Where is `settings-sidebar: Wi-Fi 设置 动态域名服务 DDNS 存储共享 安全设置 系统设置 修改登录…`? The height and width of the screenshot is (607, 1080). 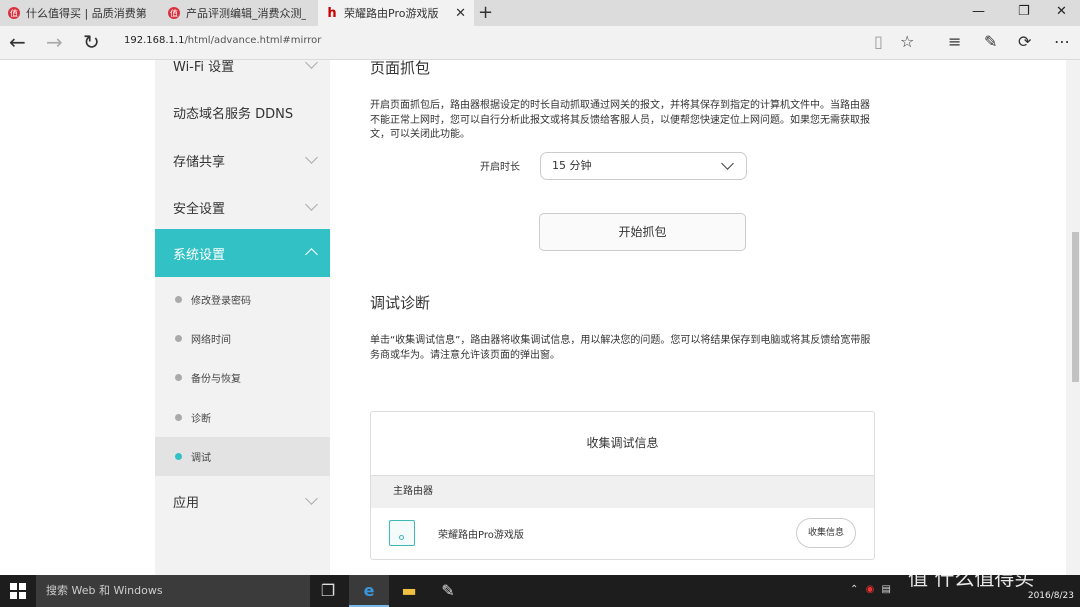 settings-sidebar: Wi-Fi 设置 动态域名服务 DDNS 存储共享 安全设置 系统设置 修改登录… is located at coordinates (242, 317).